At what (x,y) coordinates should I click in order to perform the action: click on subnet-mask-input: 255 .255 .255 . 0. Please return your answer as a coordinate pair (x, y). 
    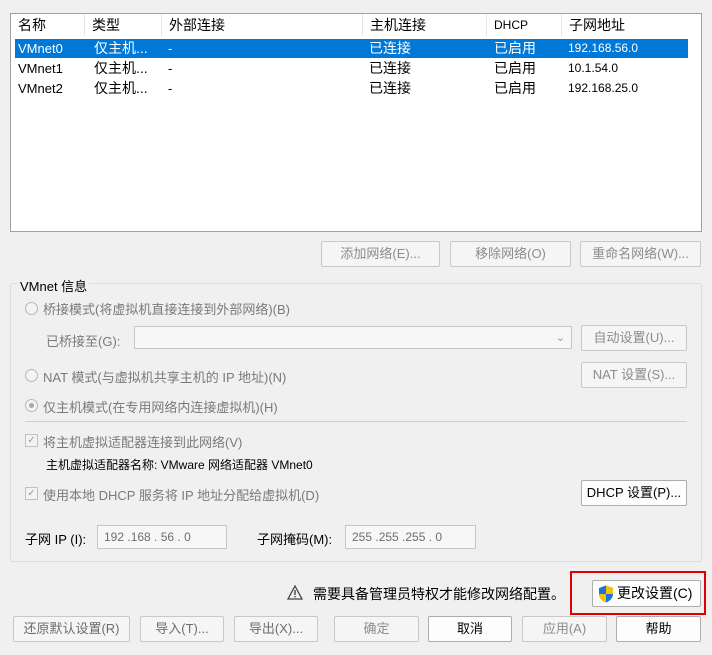
    Looking at the image, I should click on (410, 537).